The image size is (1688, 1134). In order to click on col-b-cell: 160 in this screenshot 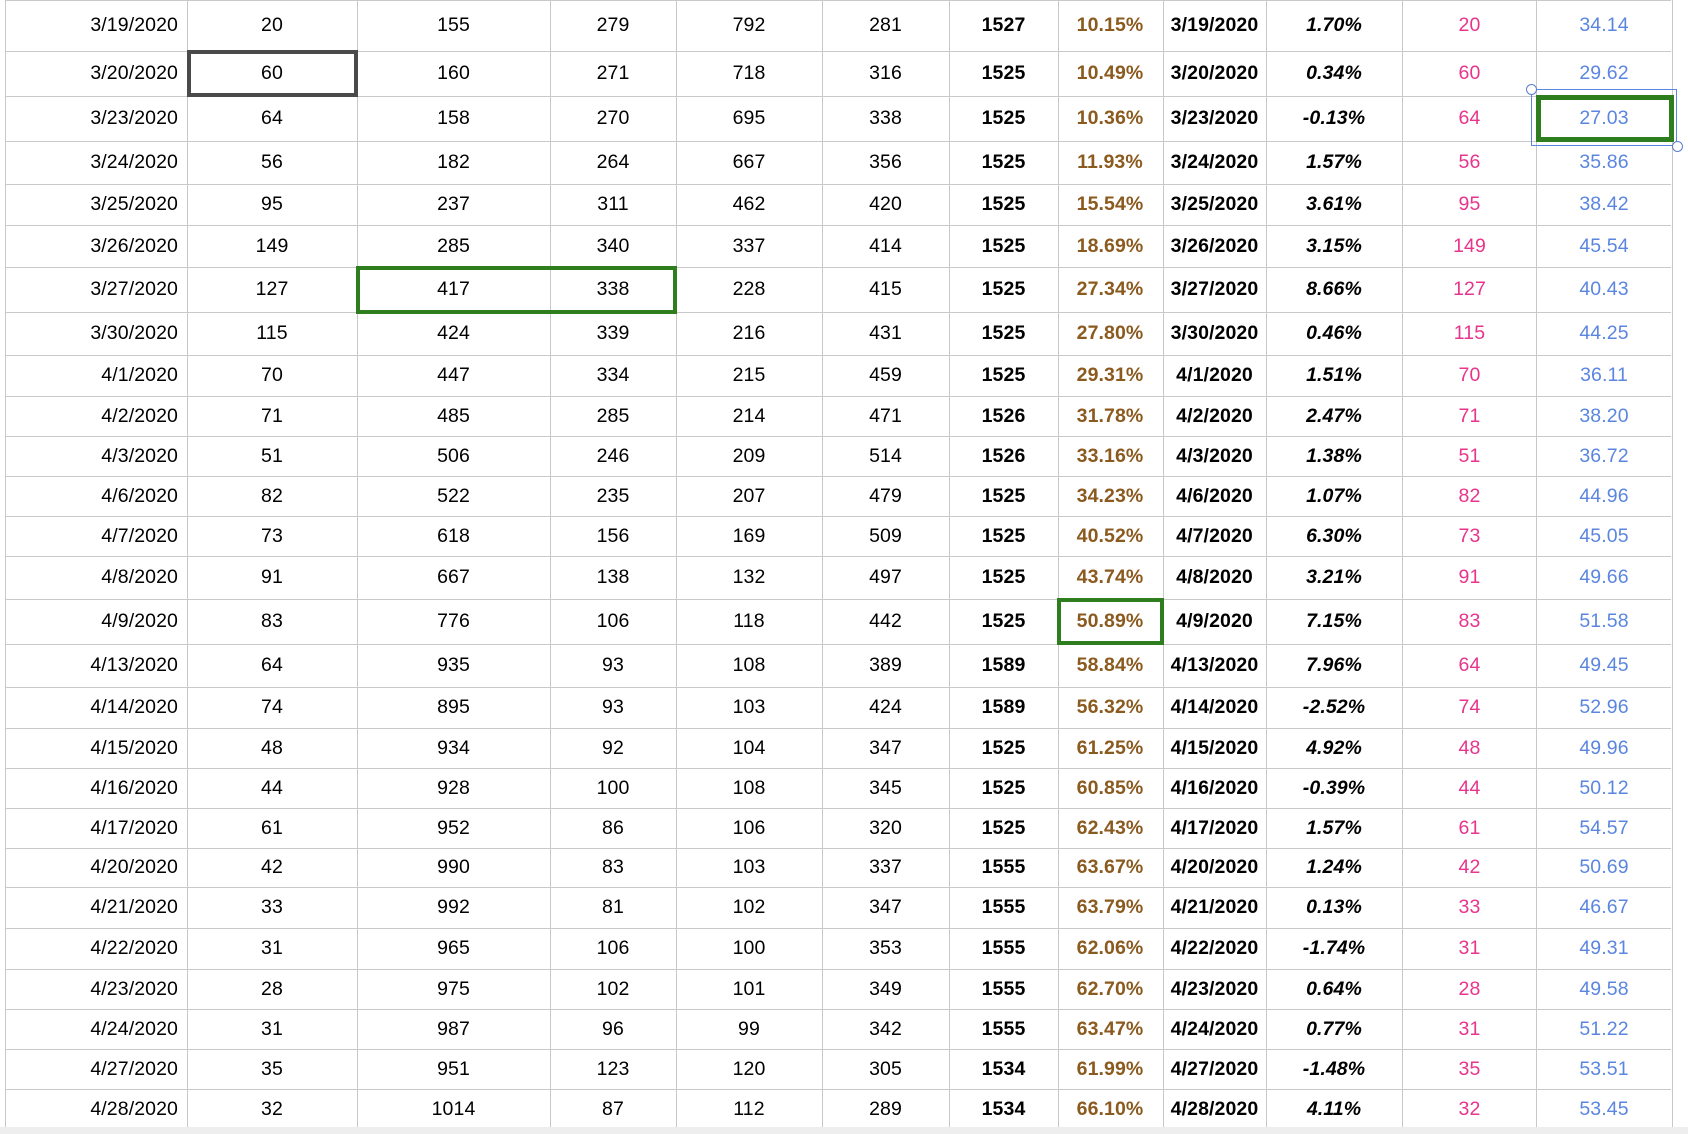, I will do `click(453, 73)`.